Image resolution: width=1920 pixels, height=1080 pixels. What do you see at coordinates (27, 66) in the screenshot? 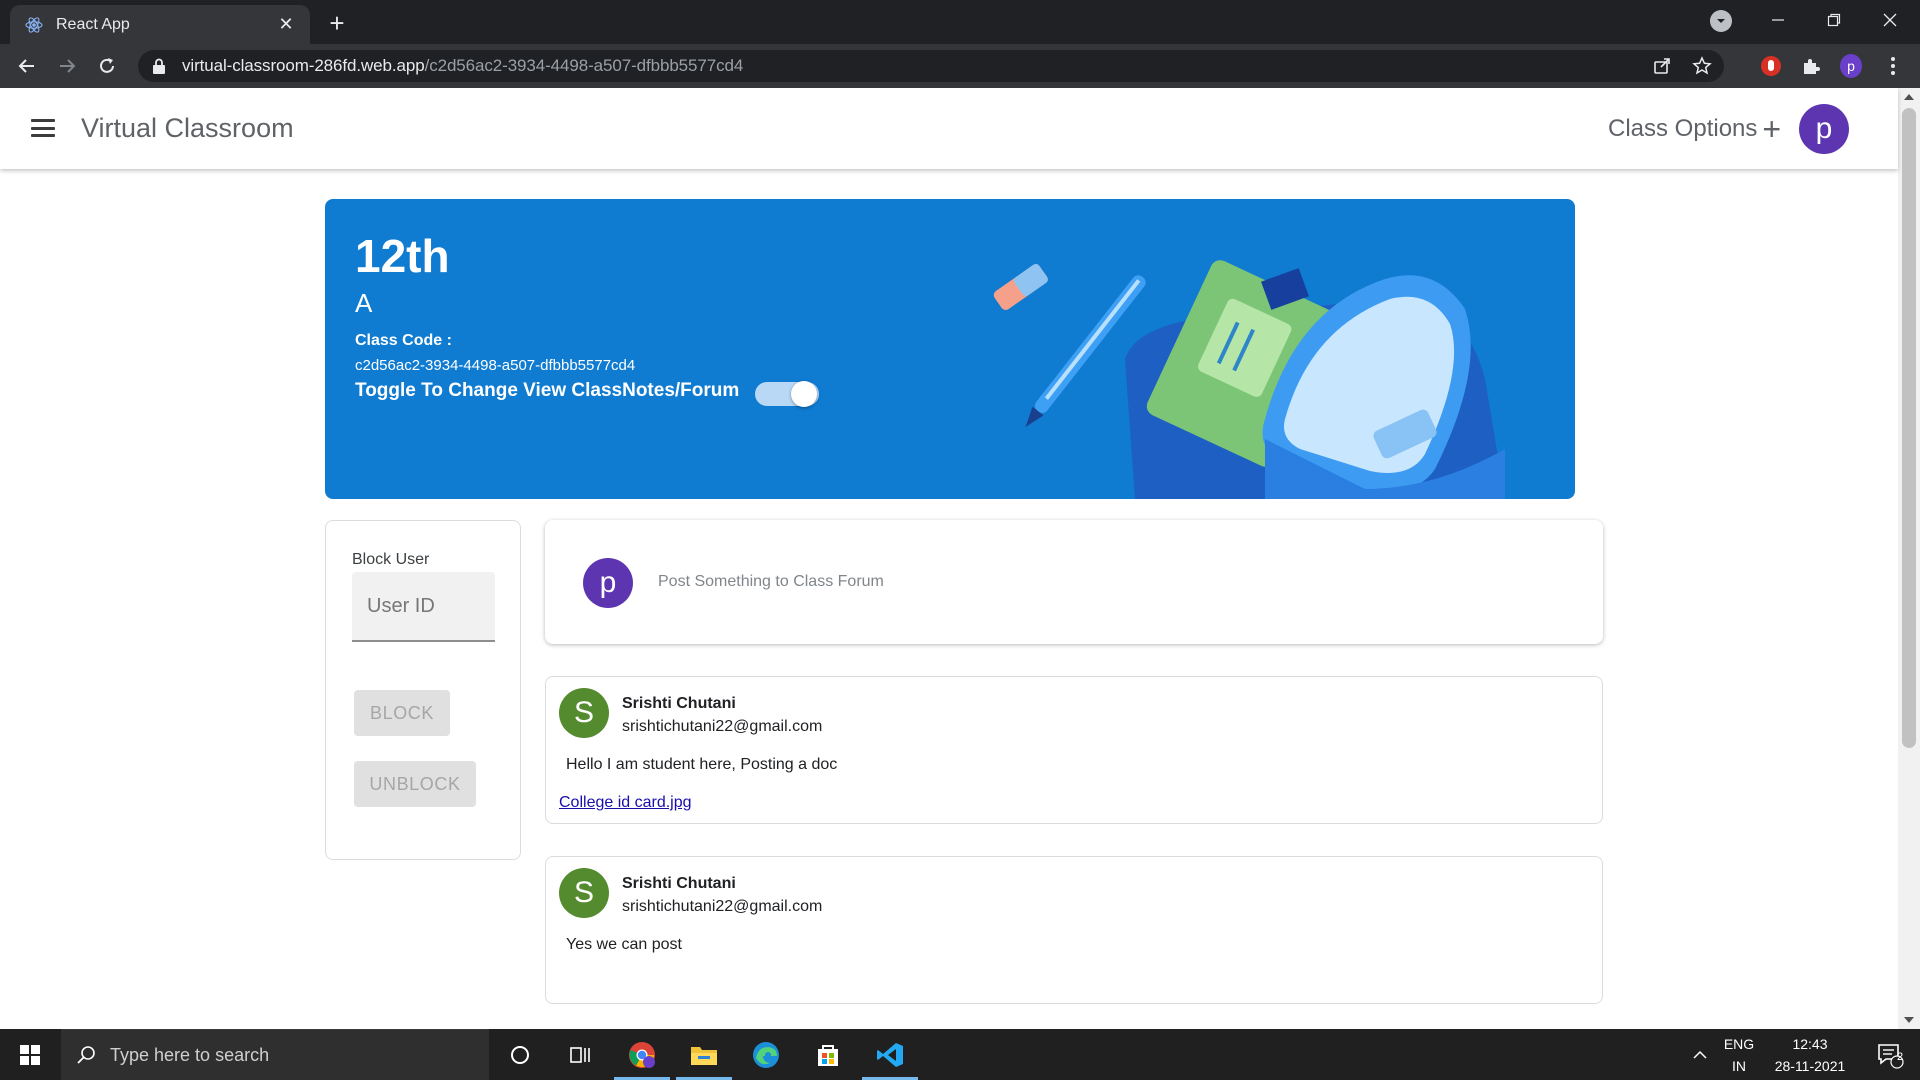
I see `back-icon` at bounding box center [27, 66].